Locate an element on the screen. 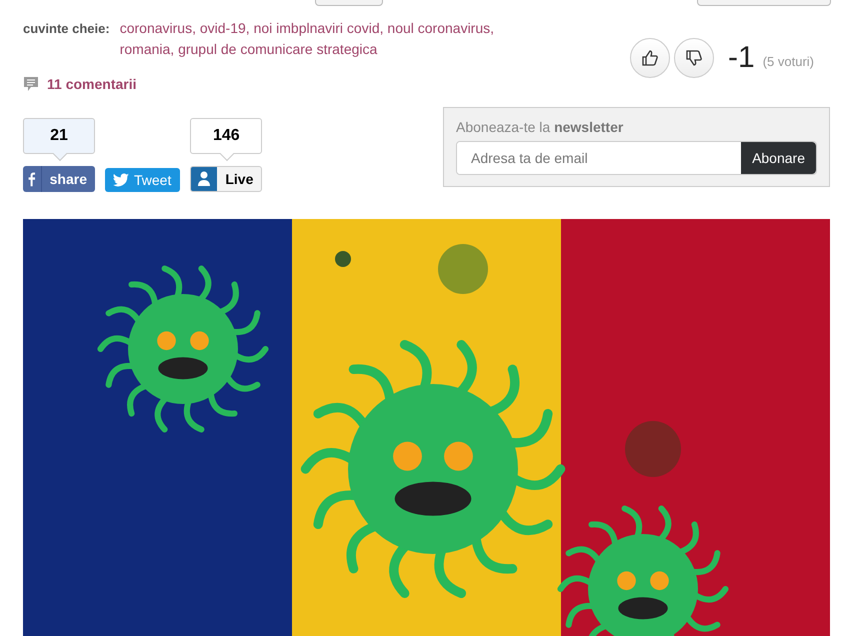 This screenshot has height=636, width=847. bird-icon is located at coordinates (121, 180).